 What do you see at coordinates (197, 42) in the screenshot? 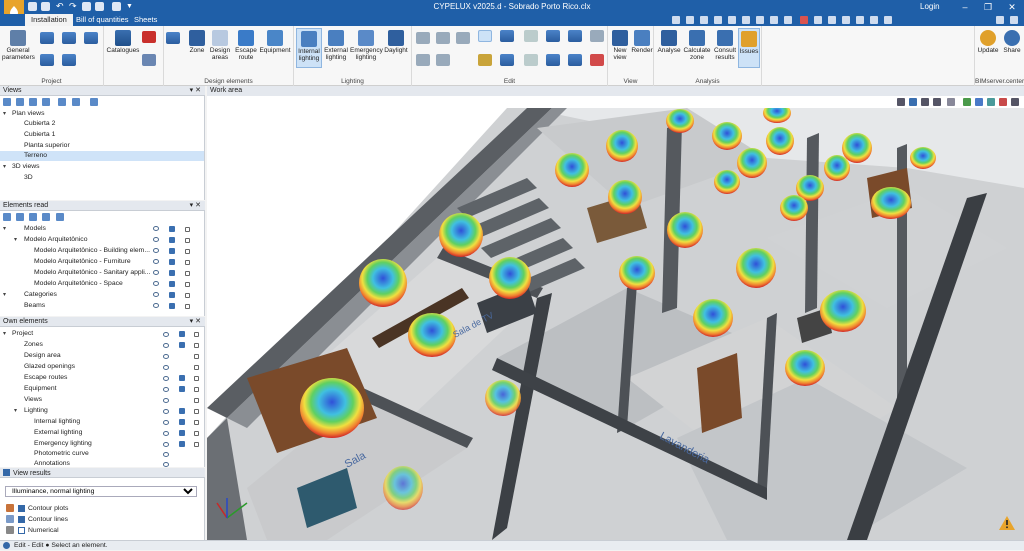
I see `zone-button: Zone` at bounding box center [197, 42].